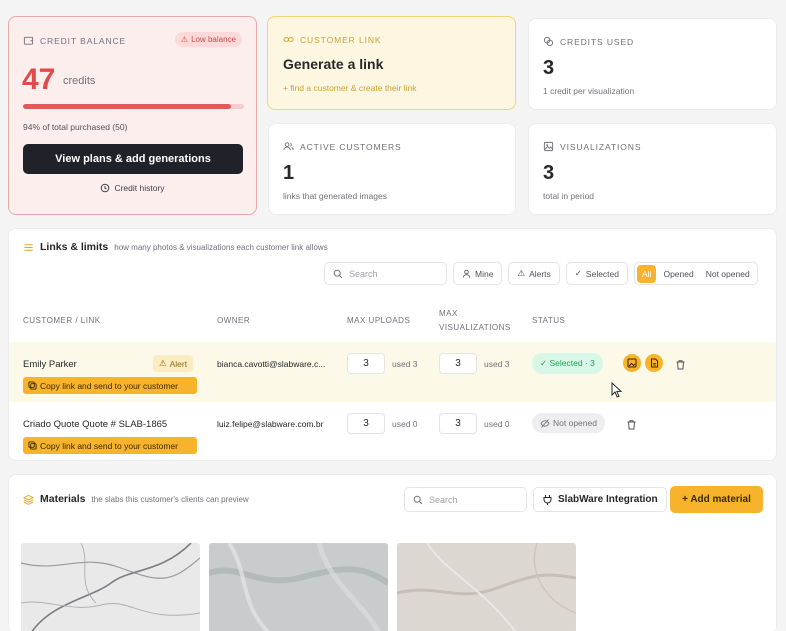  Describe the element at coordinates (127, 106) in the screenshot. I see `credit-progress-fill` at that location.